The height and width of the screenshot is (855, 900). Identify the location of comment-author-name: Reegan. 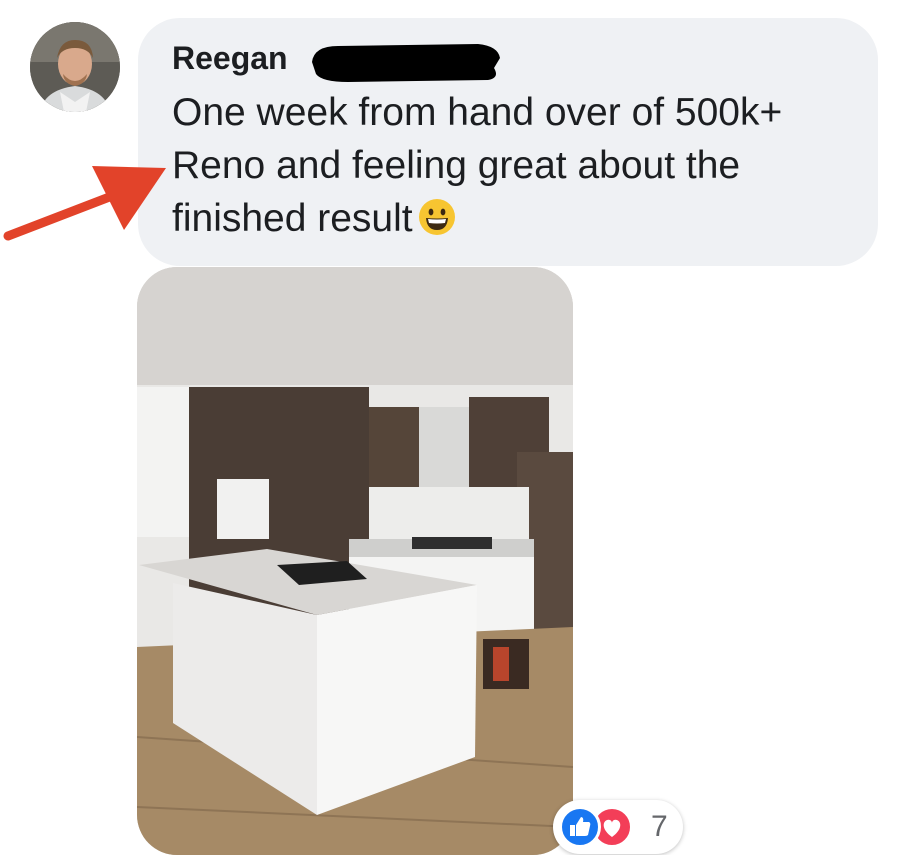
(230, 58).